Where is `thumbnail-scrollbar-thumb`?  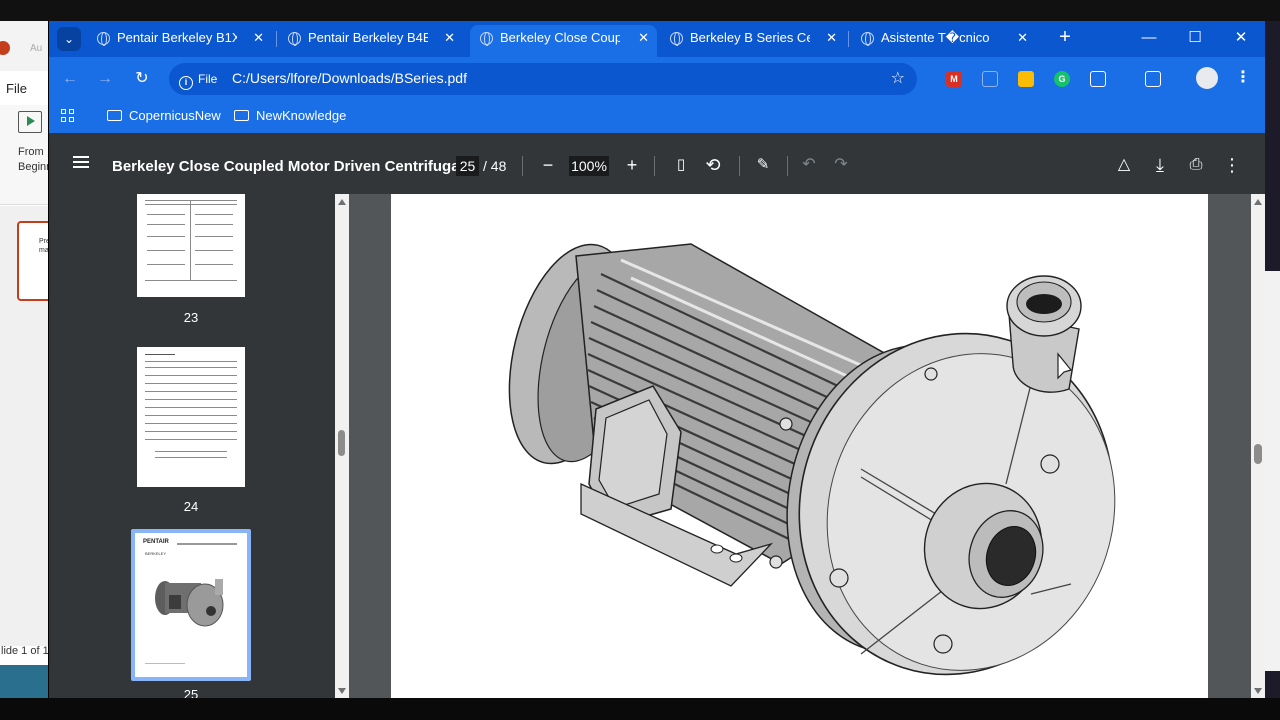
thumbnail-scrollbar-thumb is located at coordinates (341, 443).